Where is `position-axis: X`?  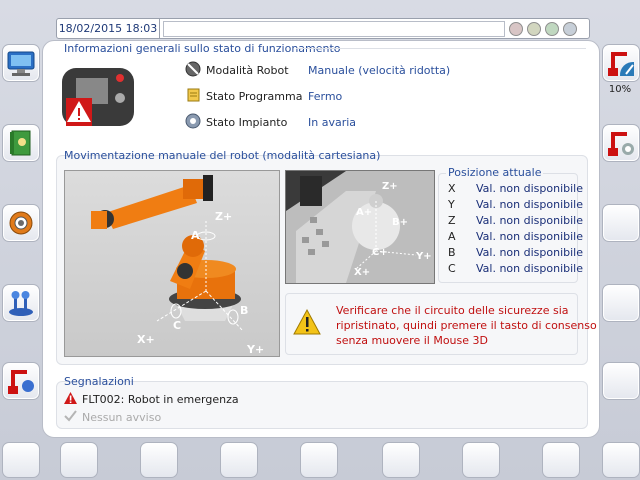 position-axis: X is located at coordinates (452, 188).